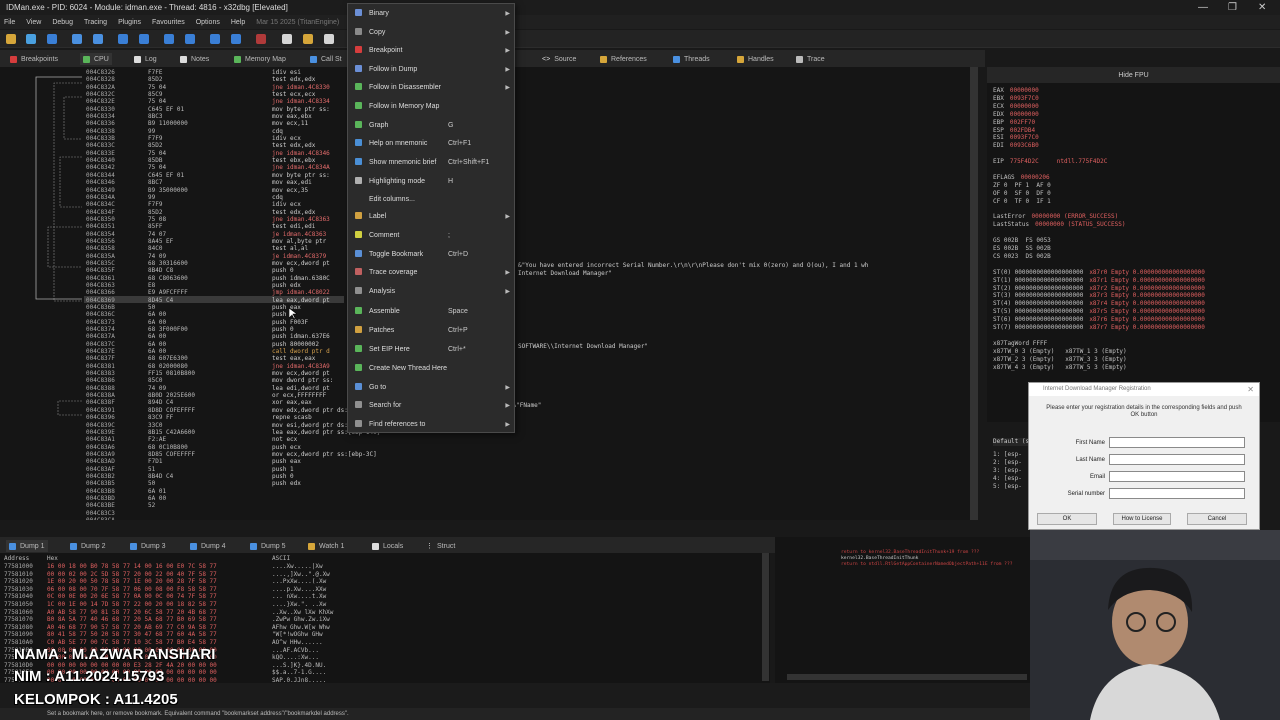 The width and height of the screenshot is (1280, 720). Describe the element at coordinates (1262, 7) in the screenshot. I see `close-icon: ✕` at that location.